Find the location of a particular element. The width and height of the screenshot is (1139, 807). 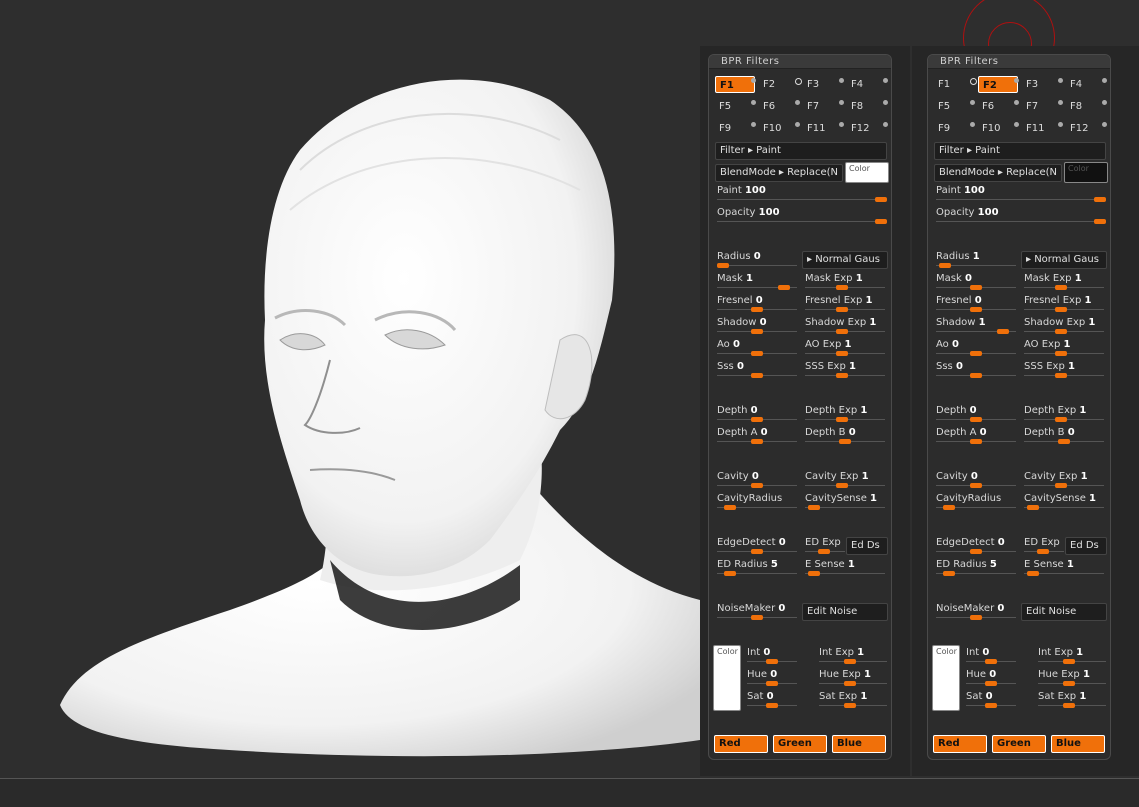

left-slider-cavity: Cavity 0 is located at coordinates (976, 479).